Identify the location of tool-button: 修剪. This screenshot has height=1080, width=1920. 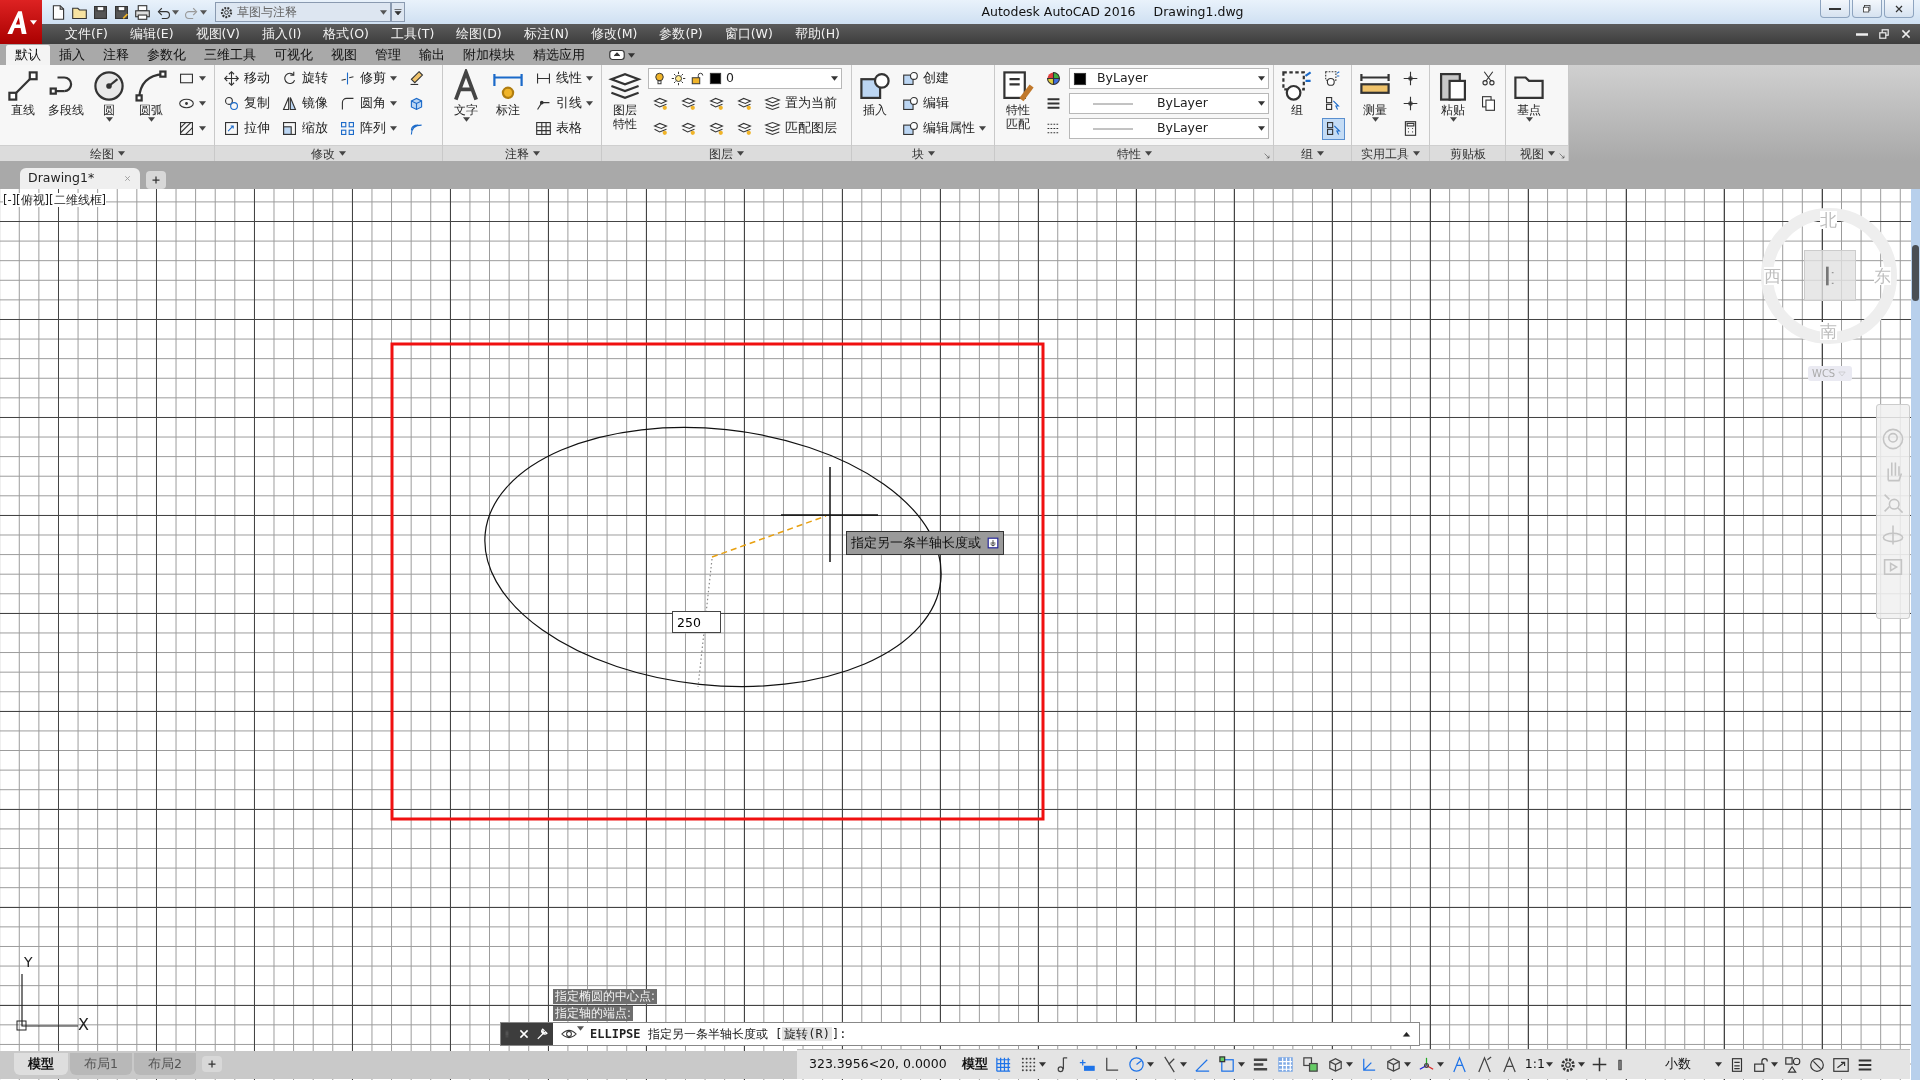
(368, 78).